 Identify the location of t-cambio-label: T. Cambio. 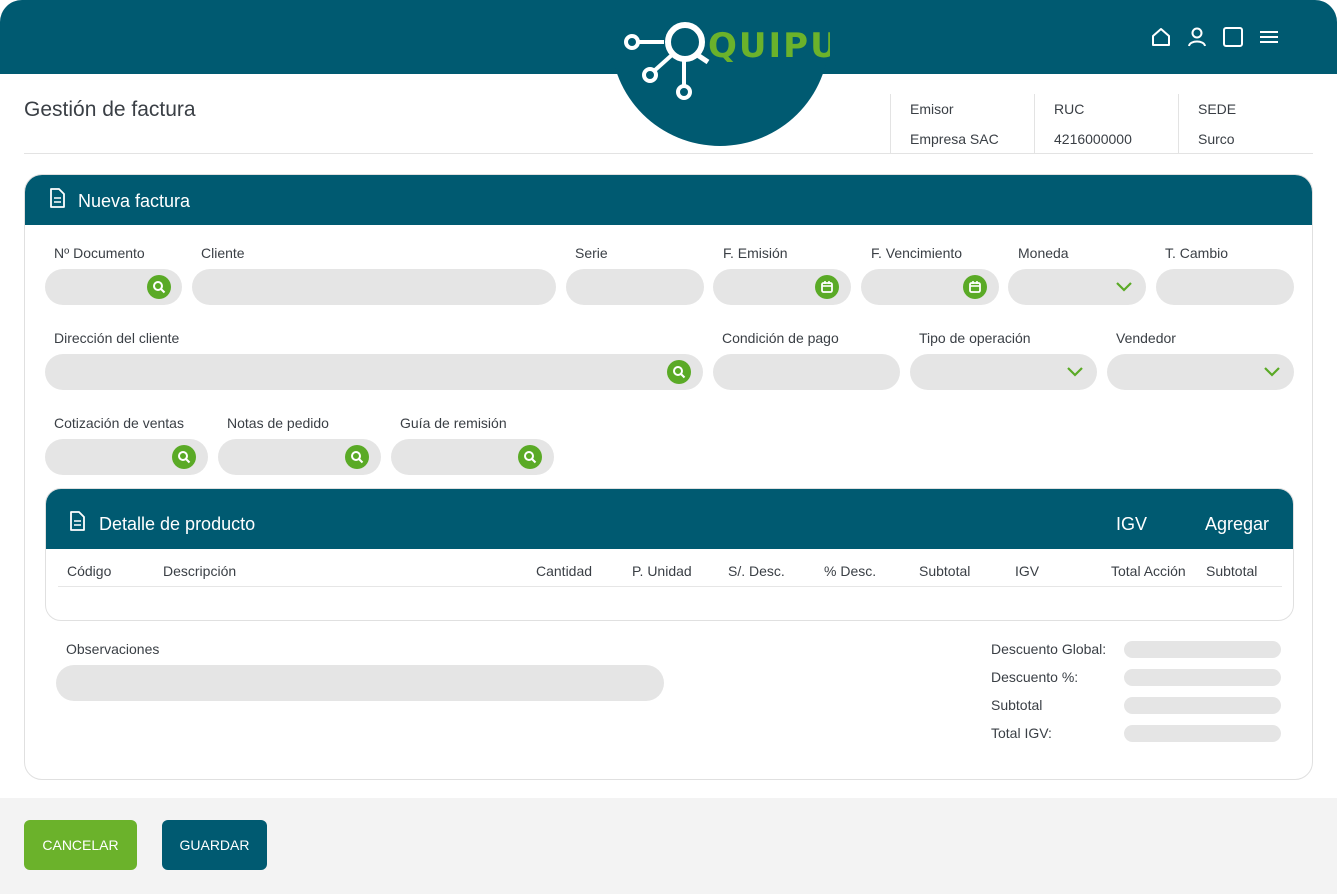
(1197, 253).